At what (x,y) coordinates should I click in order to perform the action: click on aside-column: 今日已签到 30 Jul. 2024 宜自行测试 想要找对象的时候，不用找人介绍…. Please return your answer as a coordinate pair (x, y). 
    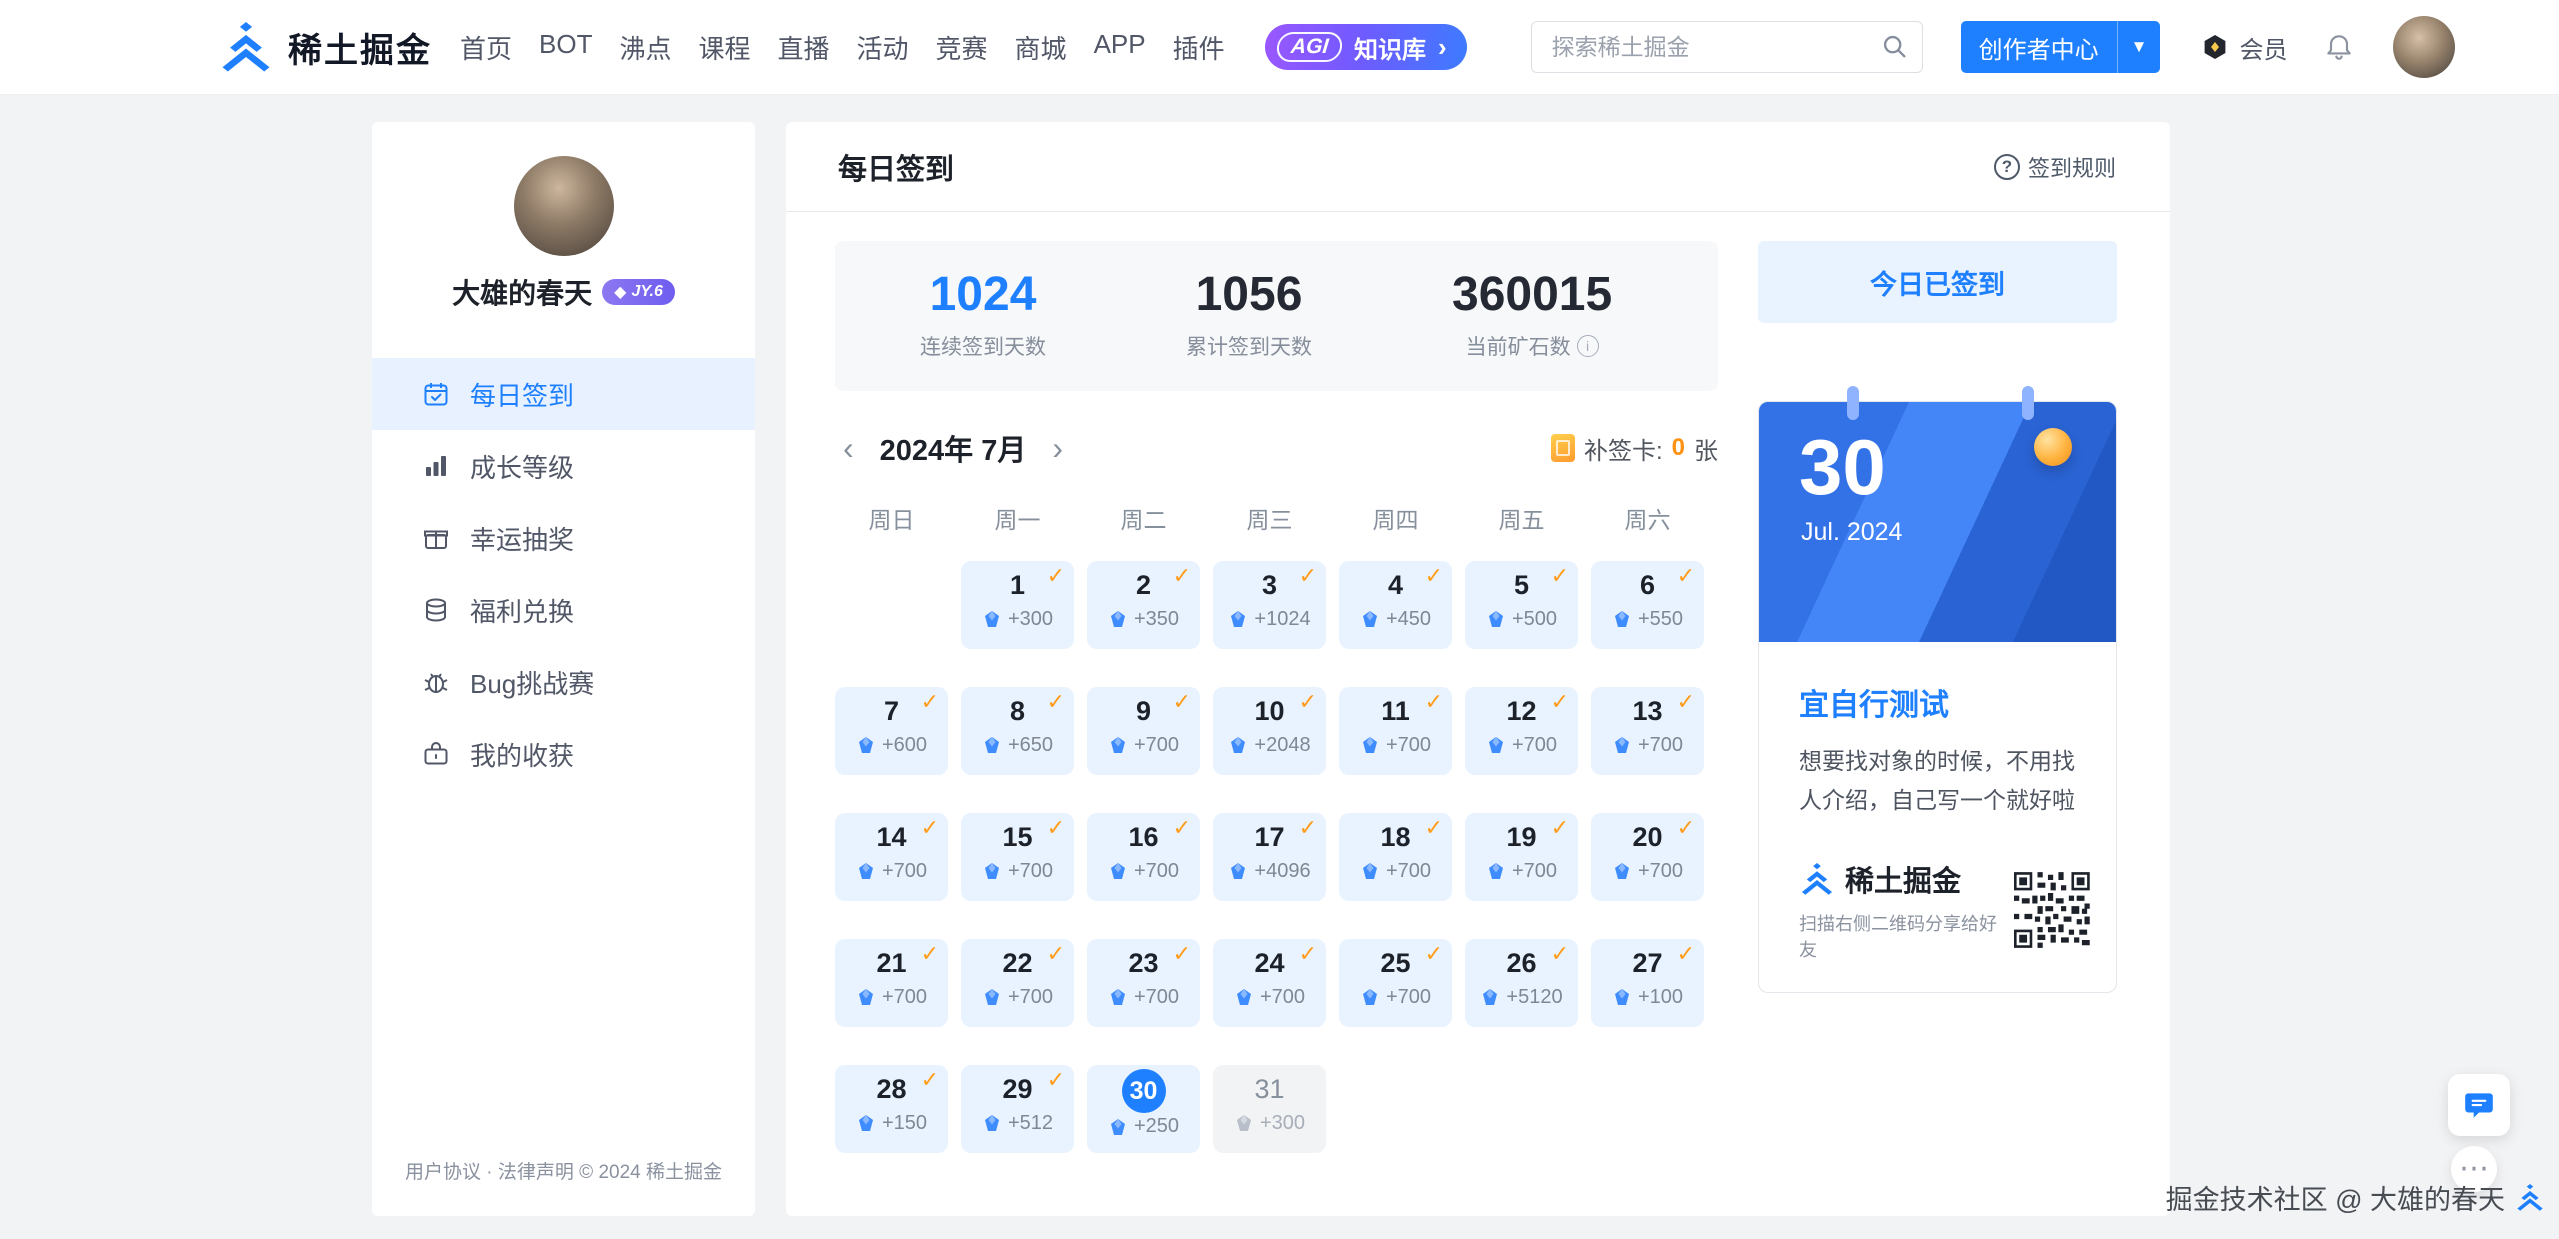
    Looking at the image, I should click on (1937, 697).